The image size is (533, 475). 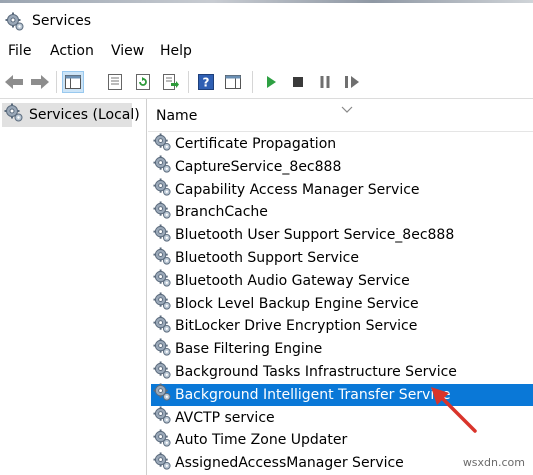 I want to click on service-row: Auto Time Zone Updater, so click(x=342, y=440).